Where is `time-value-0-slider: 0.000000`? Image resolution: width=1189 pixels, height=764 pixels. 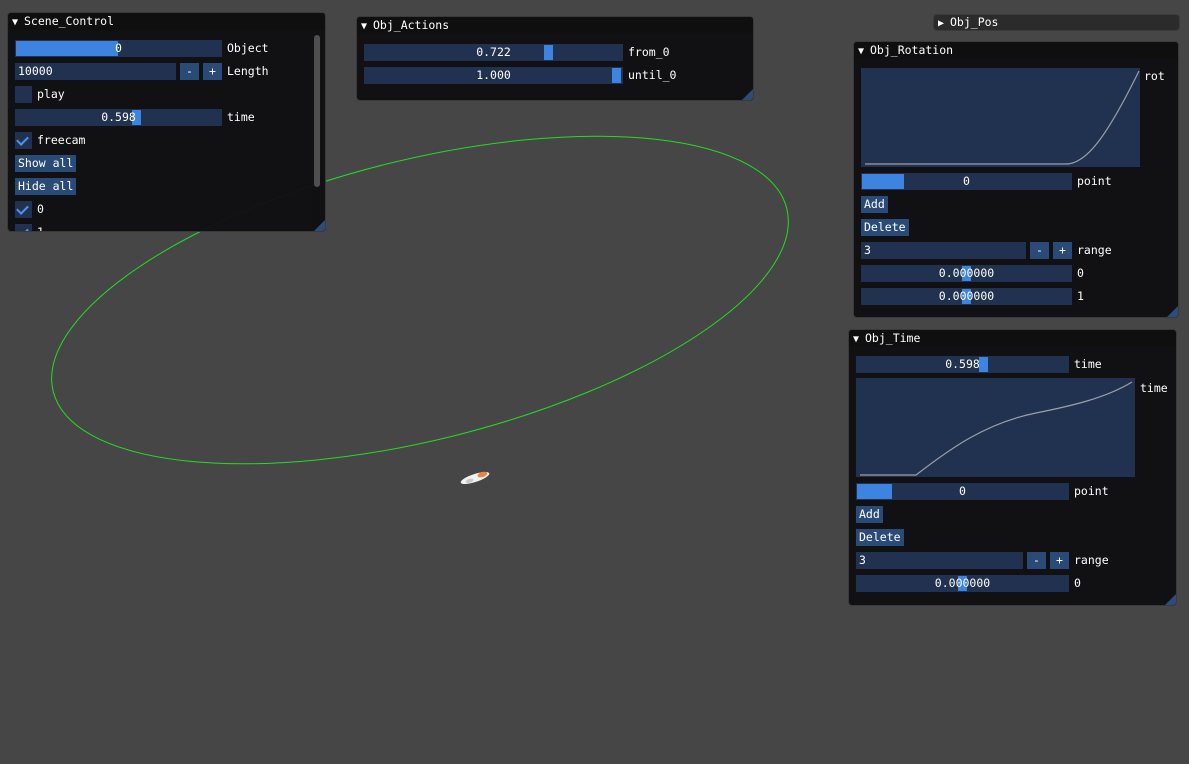
time-value-0-slider: 0.000000 is located at coordinates (962, 583).